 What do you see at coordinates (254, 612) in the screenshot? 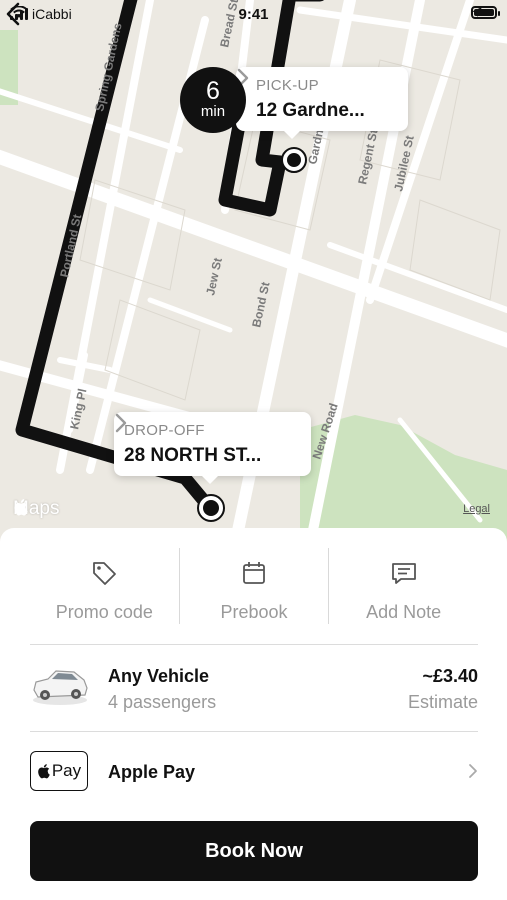
I see `prebook-label: Prebook` at bounding box center [254, 612].